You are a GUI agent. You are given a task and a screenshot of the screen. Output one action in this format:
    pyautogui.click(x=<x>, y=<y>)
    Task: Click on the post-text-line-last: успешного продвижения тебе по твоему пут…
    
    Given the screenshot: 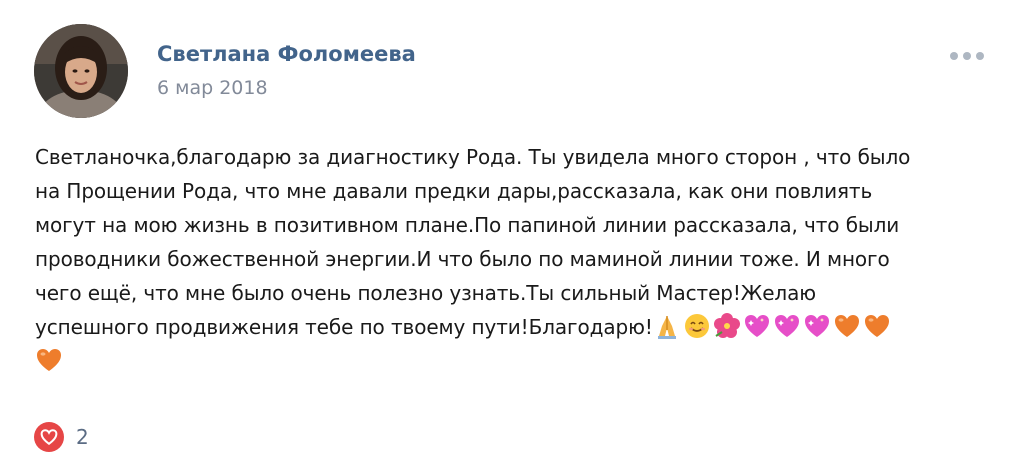 What is the action you would take?
    pyautogui.click(x=515, y=327)
    